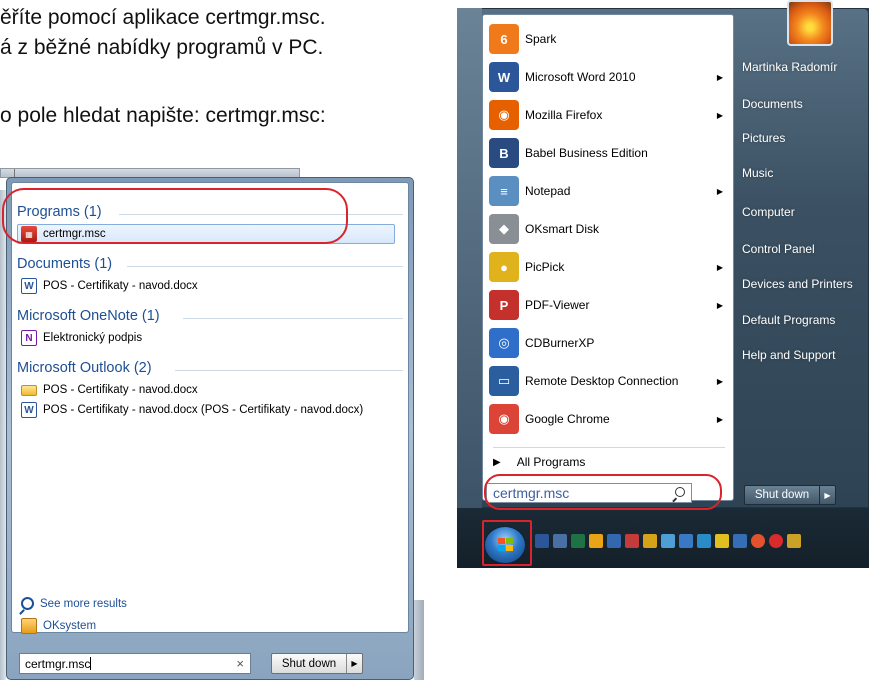  I want to click on start-program-item: B Babel Business Edition, so click(609, 153).